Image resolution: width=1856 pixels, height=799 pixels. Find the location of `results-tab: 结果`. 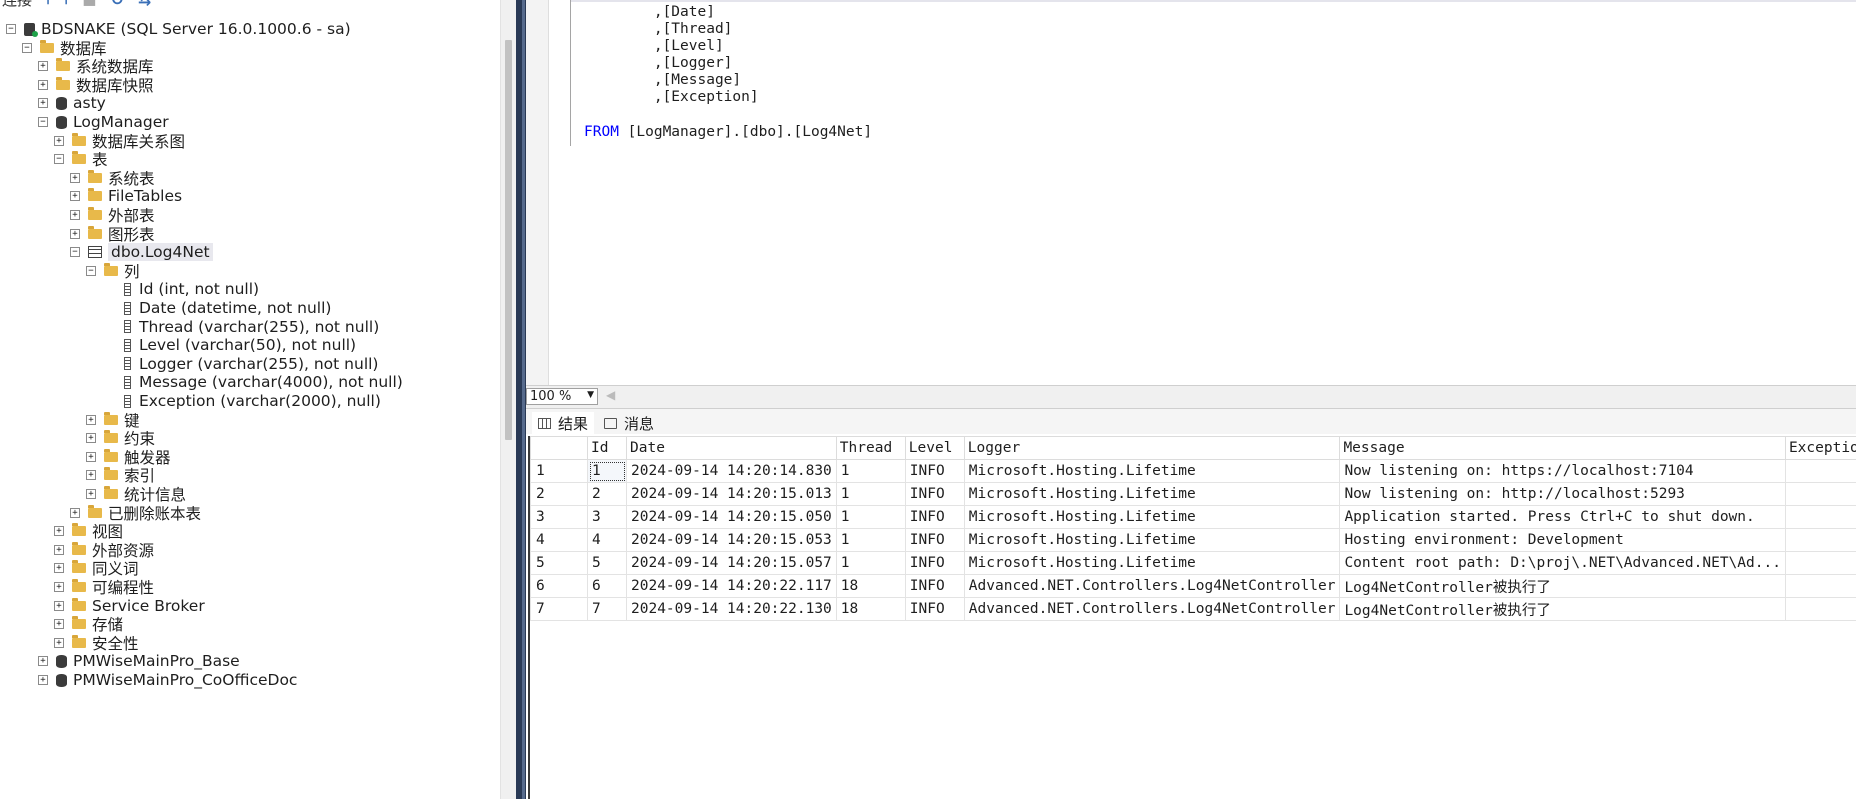

results-tab: 结果 is located at coordinates (563, 423).